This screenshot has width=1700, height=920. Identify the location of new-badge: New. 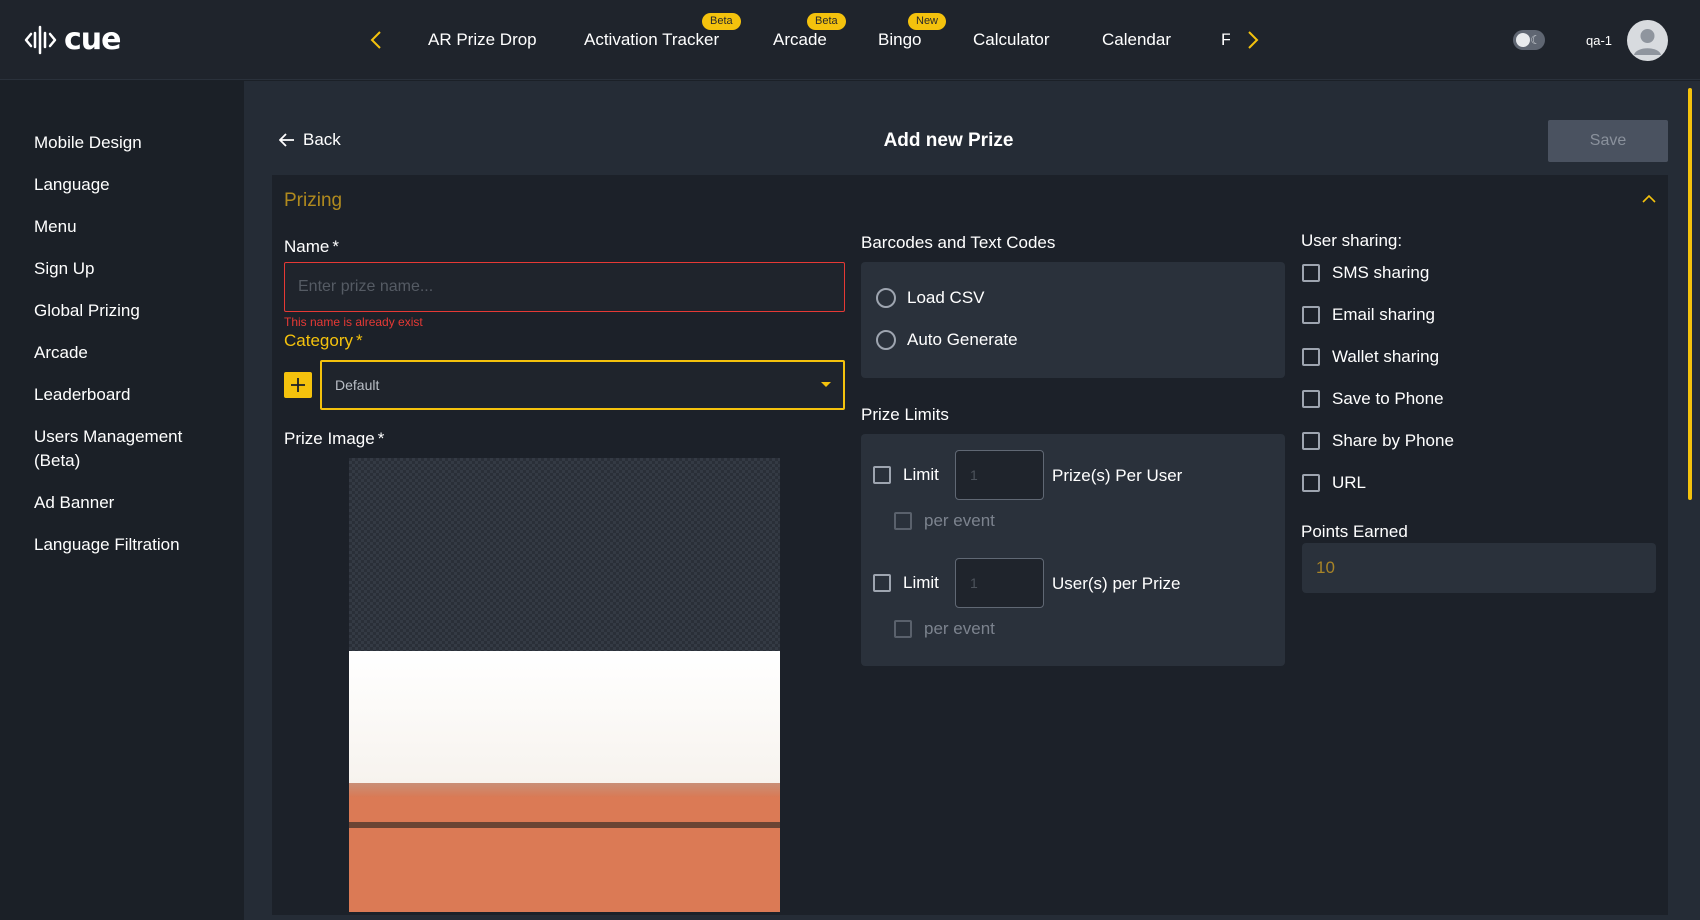
(927, 21).